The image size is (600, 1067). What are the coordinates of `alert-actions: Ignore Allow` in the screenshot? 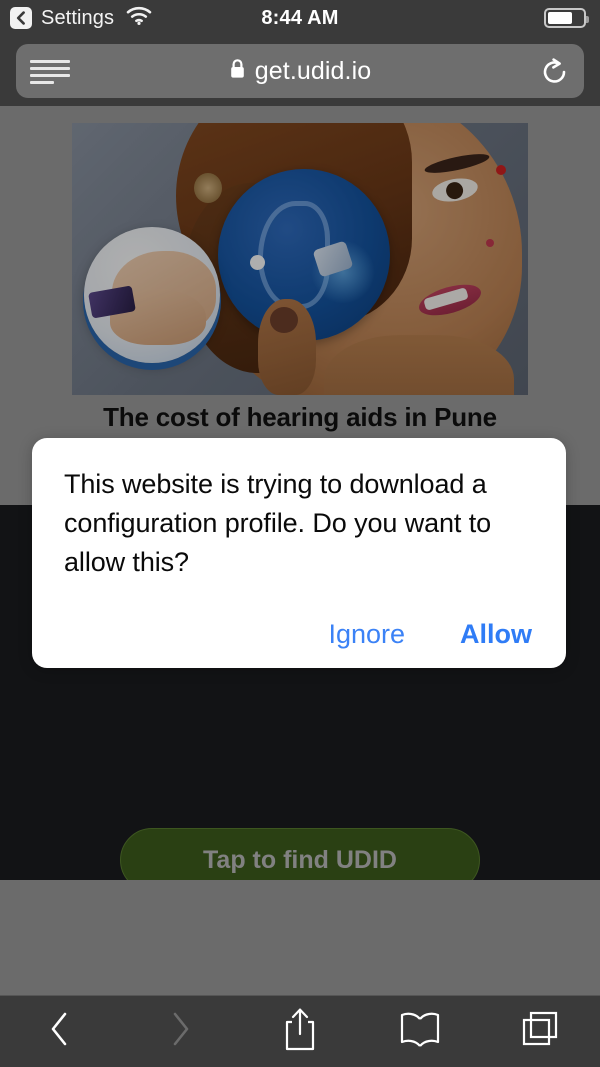 It's located at (430, 634).